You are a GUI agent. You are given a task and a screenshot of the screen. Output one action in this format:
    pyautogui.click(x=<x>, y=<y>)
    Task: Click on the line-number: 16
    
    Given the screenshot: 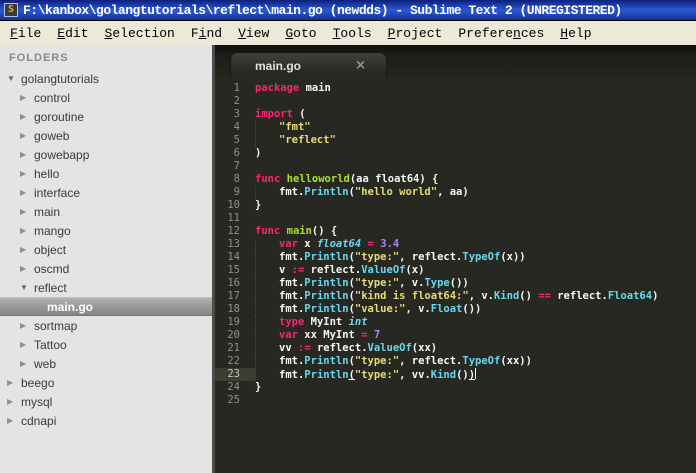 What is the action you would take?
    pyautogui.click(x=233, y=283)
    